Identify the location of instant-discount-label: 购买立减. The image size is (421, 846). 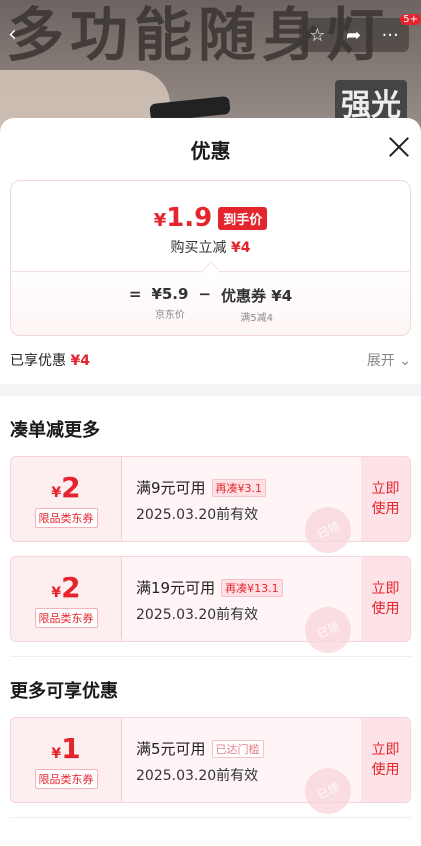
(198, 248).